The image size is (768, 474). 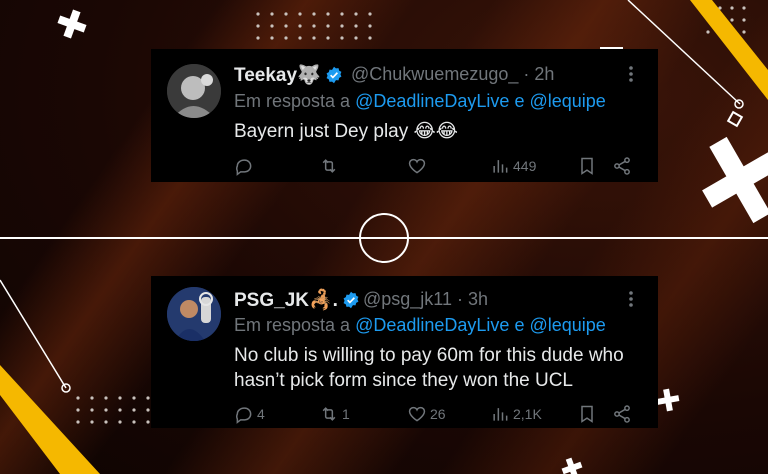 I want to click on display-name: PSG_JK🦂., so click(x=297, y=300).